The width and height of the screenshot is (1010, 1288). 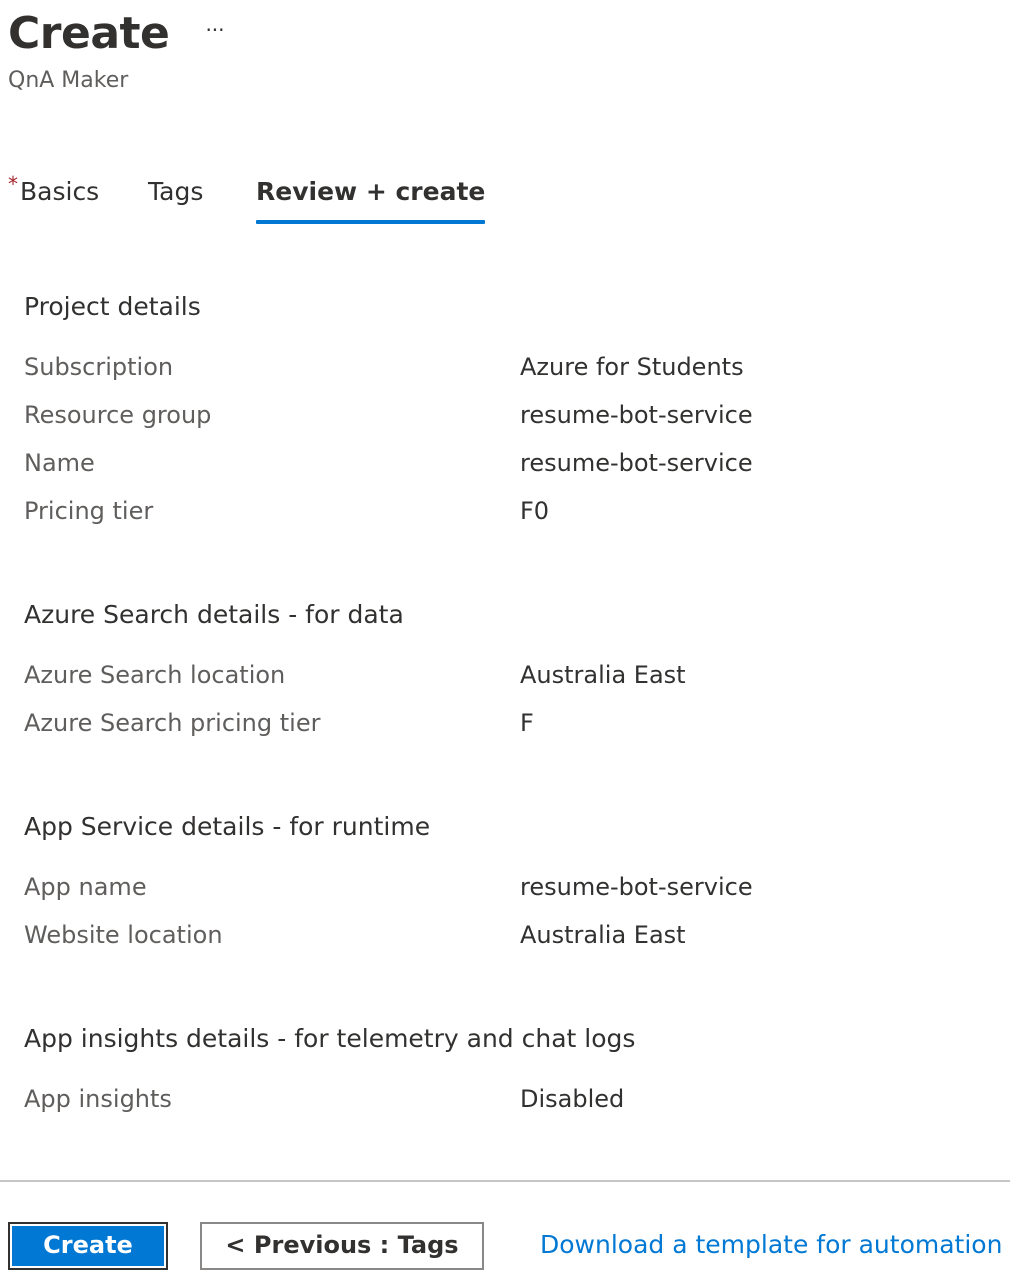 What do you see at coordinates (227, 826) in the screenshot?
I see `section-title: App Service details - for runtime` at bounding box center [227, 826].